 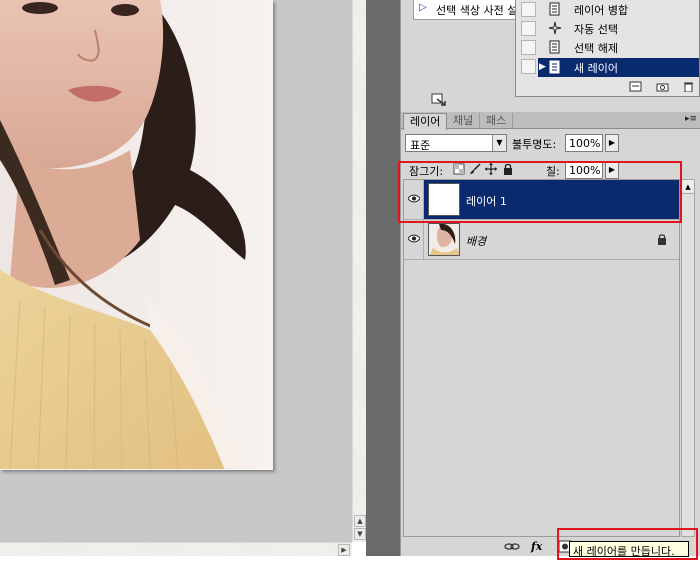 I want to click on chevron-down-icon: ▼, so click(x=499, y=143).